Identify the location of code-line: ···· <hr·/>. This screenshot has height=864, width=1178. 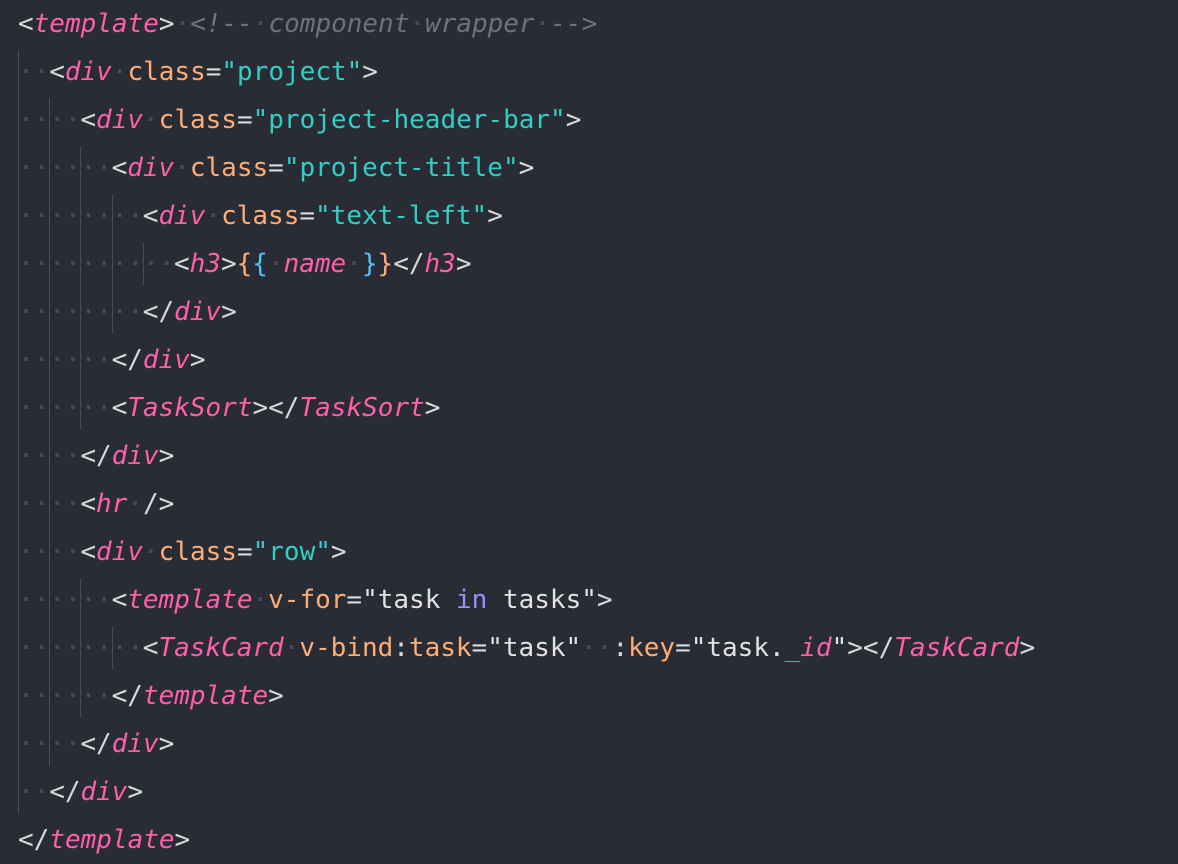
(589, 504).